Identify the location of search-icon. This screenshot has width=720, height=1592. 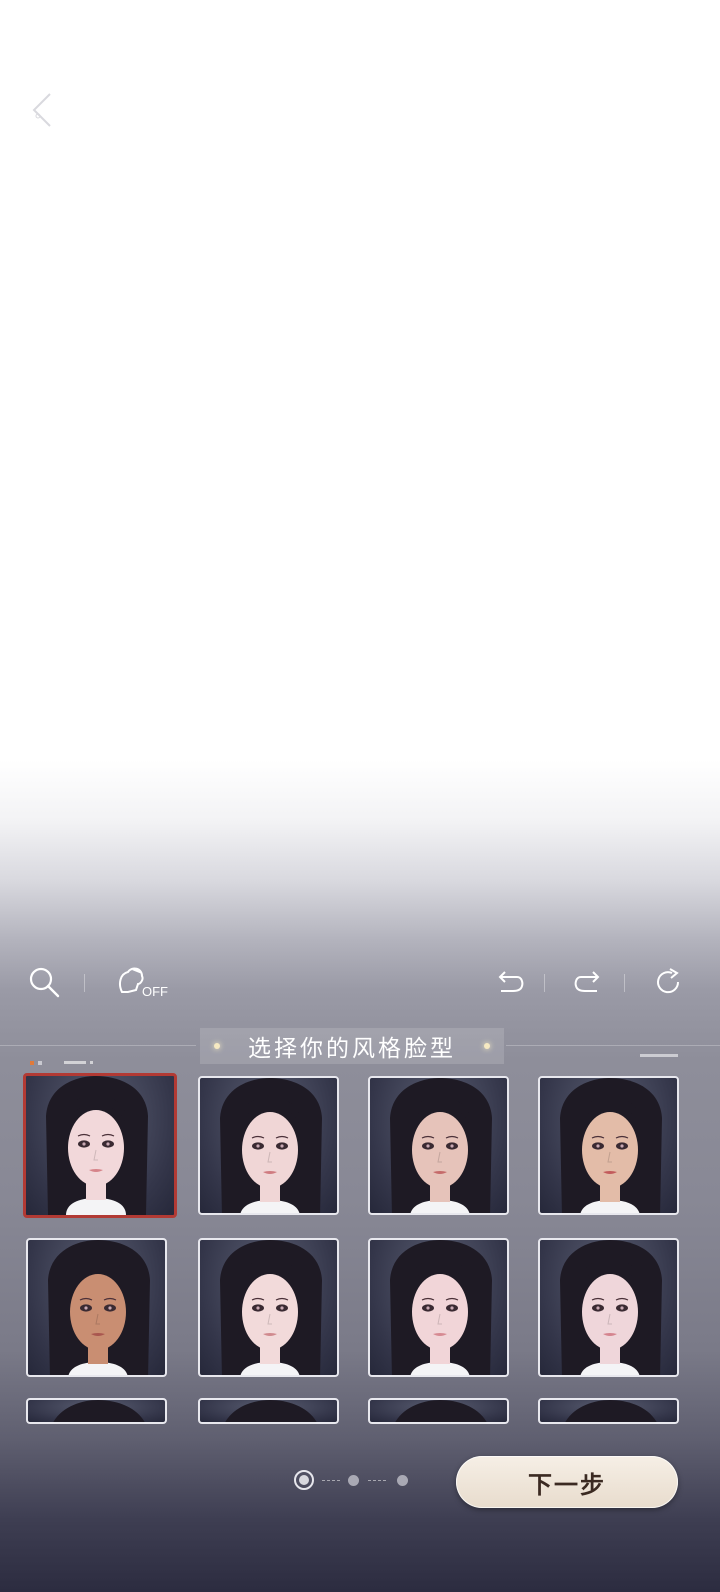
(44, 982).